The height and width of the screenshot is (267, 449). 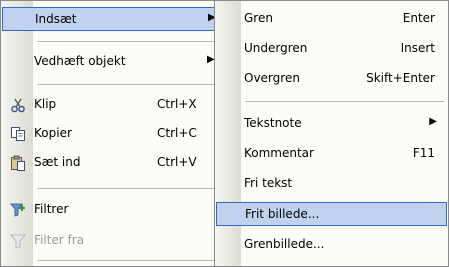 I want to click on menu-item-label: Filtrer, so click(x=51, y=209).